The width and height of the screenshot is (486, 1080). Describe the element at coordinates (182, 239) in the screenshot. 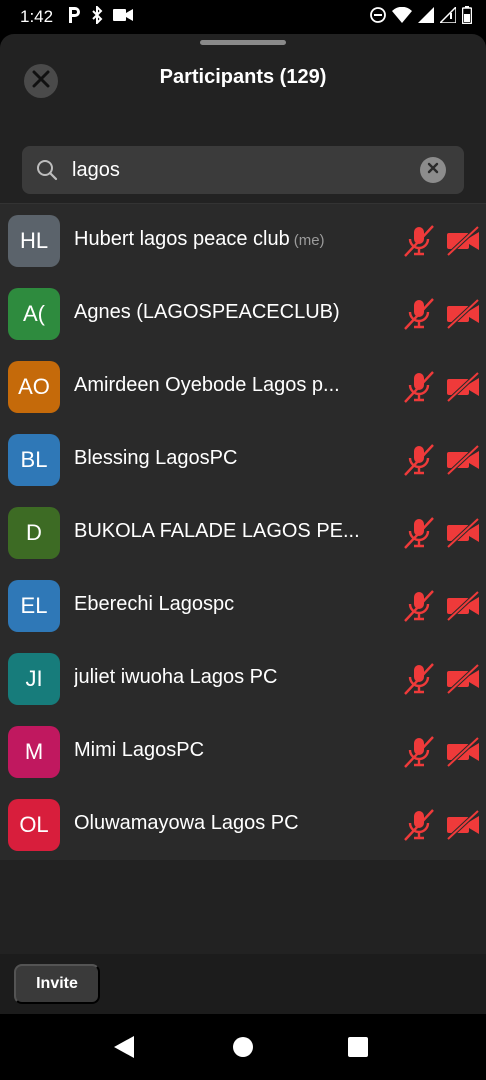

I see `participant-name-text: Hubert lagos peace club` at that location.